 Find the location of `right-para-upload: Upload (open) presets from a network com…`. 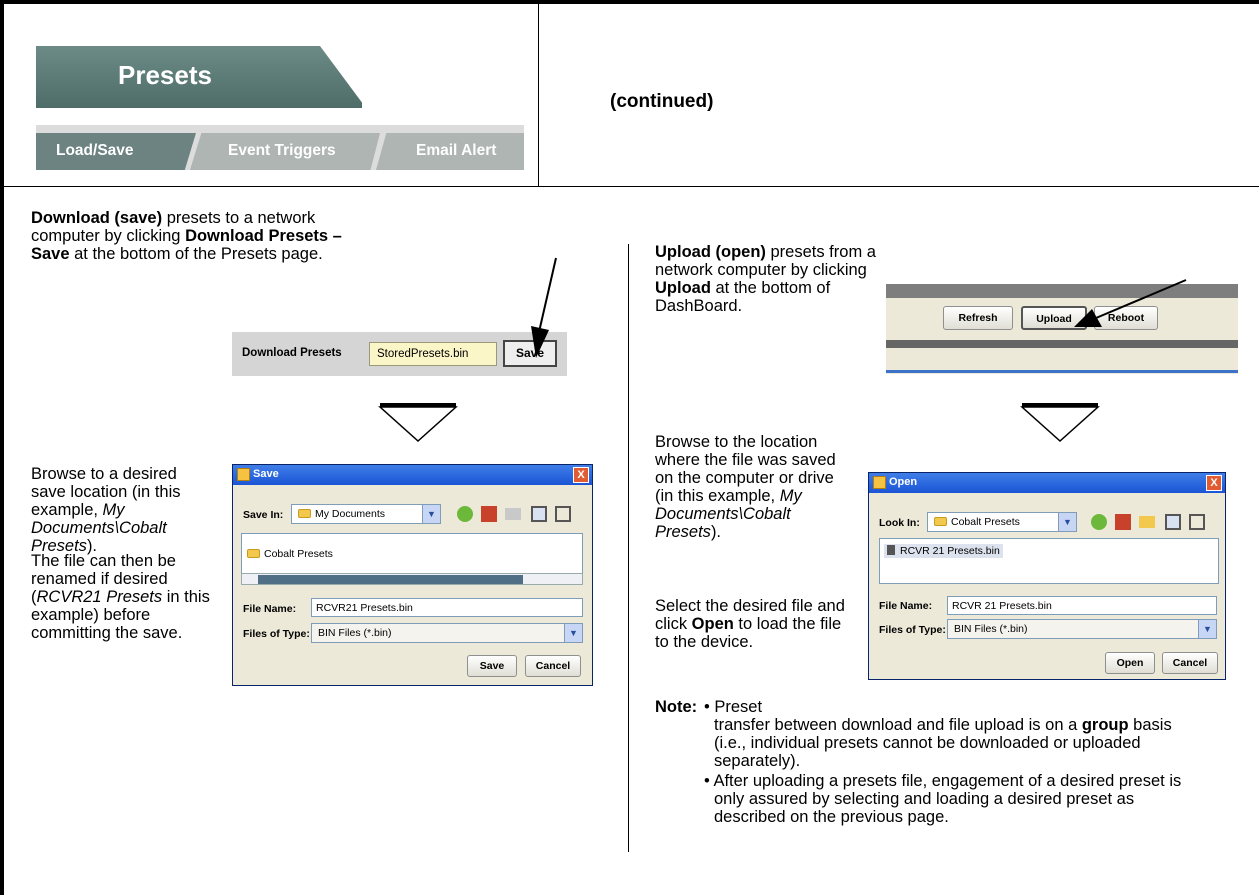

right-para-upload: Upload (open) presets from a network com… is located at coordinates (765, 279).